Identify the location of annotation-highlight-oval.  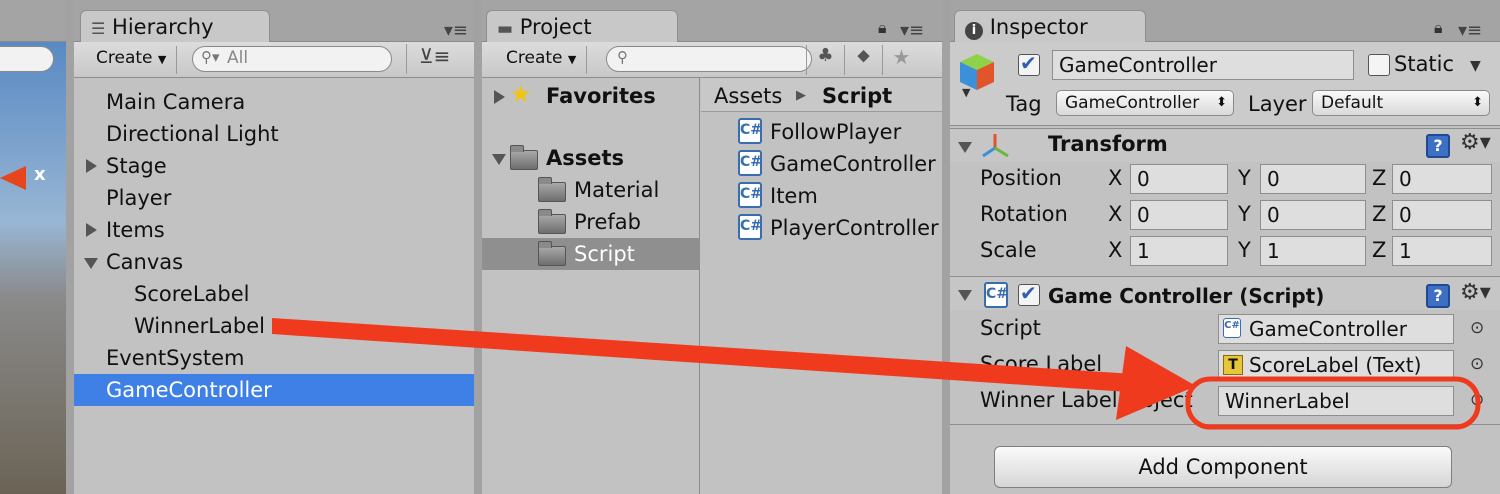
(1333, 403).